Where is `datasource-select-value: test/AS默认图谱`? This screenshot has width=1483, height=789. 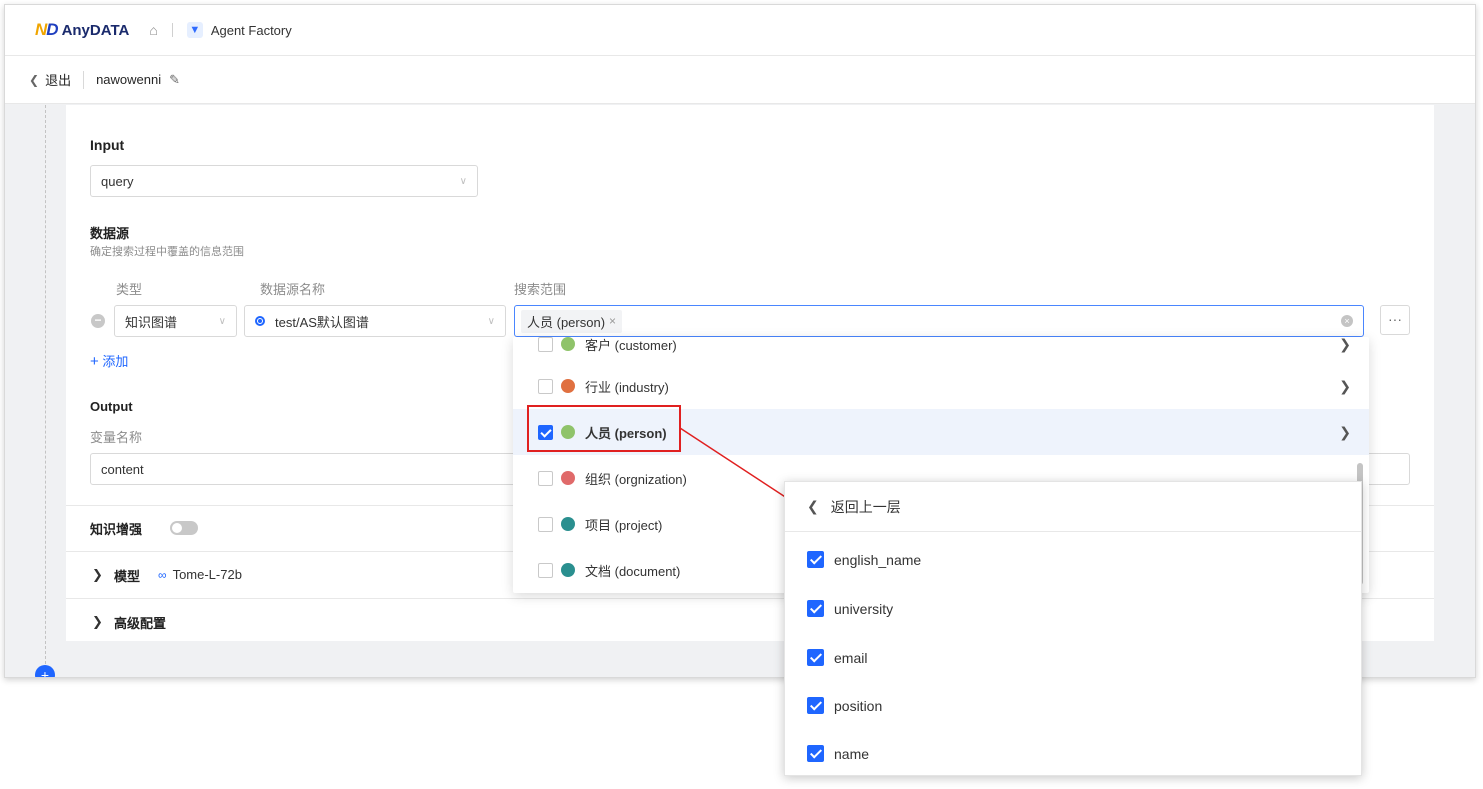
datasource-select-value: test/AS默认图谱 is located at coordinates (322, 322).